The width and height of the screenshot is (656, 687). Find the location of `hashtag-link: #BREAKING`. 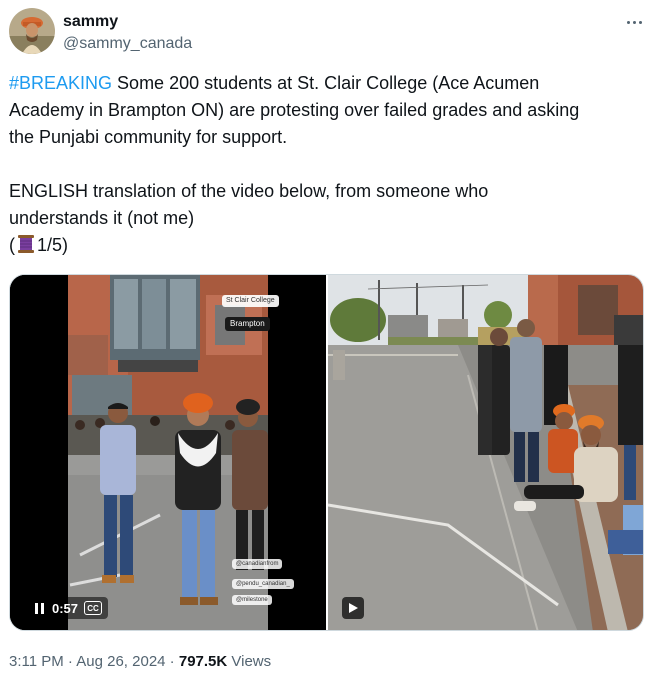

hashtag-link: #BREAKING is located at coordinates (60, 83).